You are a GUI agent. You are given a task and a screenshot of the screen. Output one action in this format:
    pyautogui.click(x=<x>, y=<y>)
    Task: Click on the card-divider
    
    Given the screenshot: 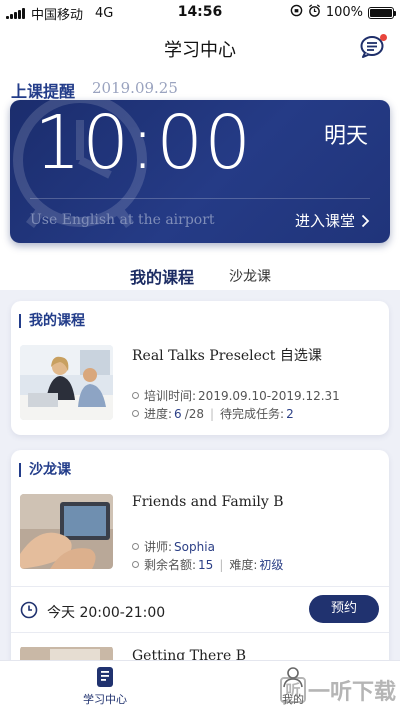 What is the action you would take?
    pyautogui.click(x=200, y=198)
    